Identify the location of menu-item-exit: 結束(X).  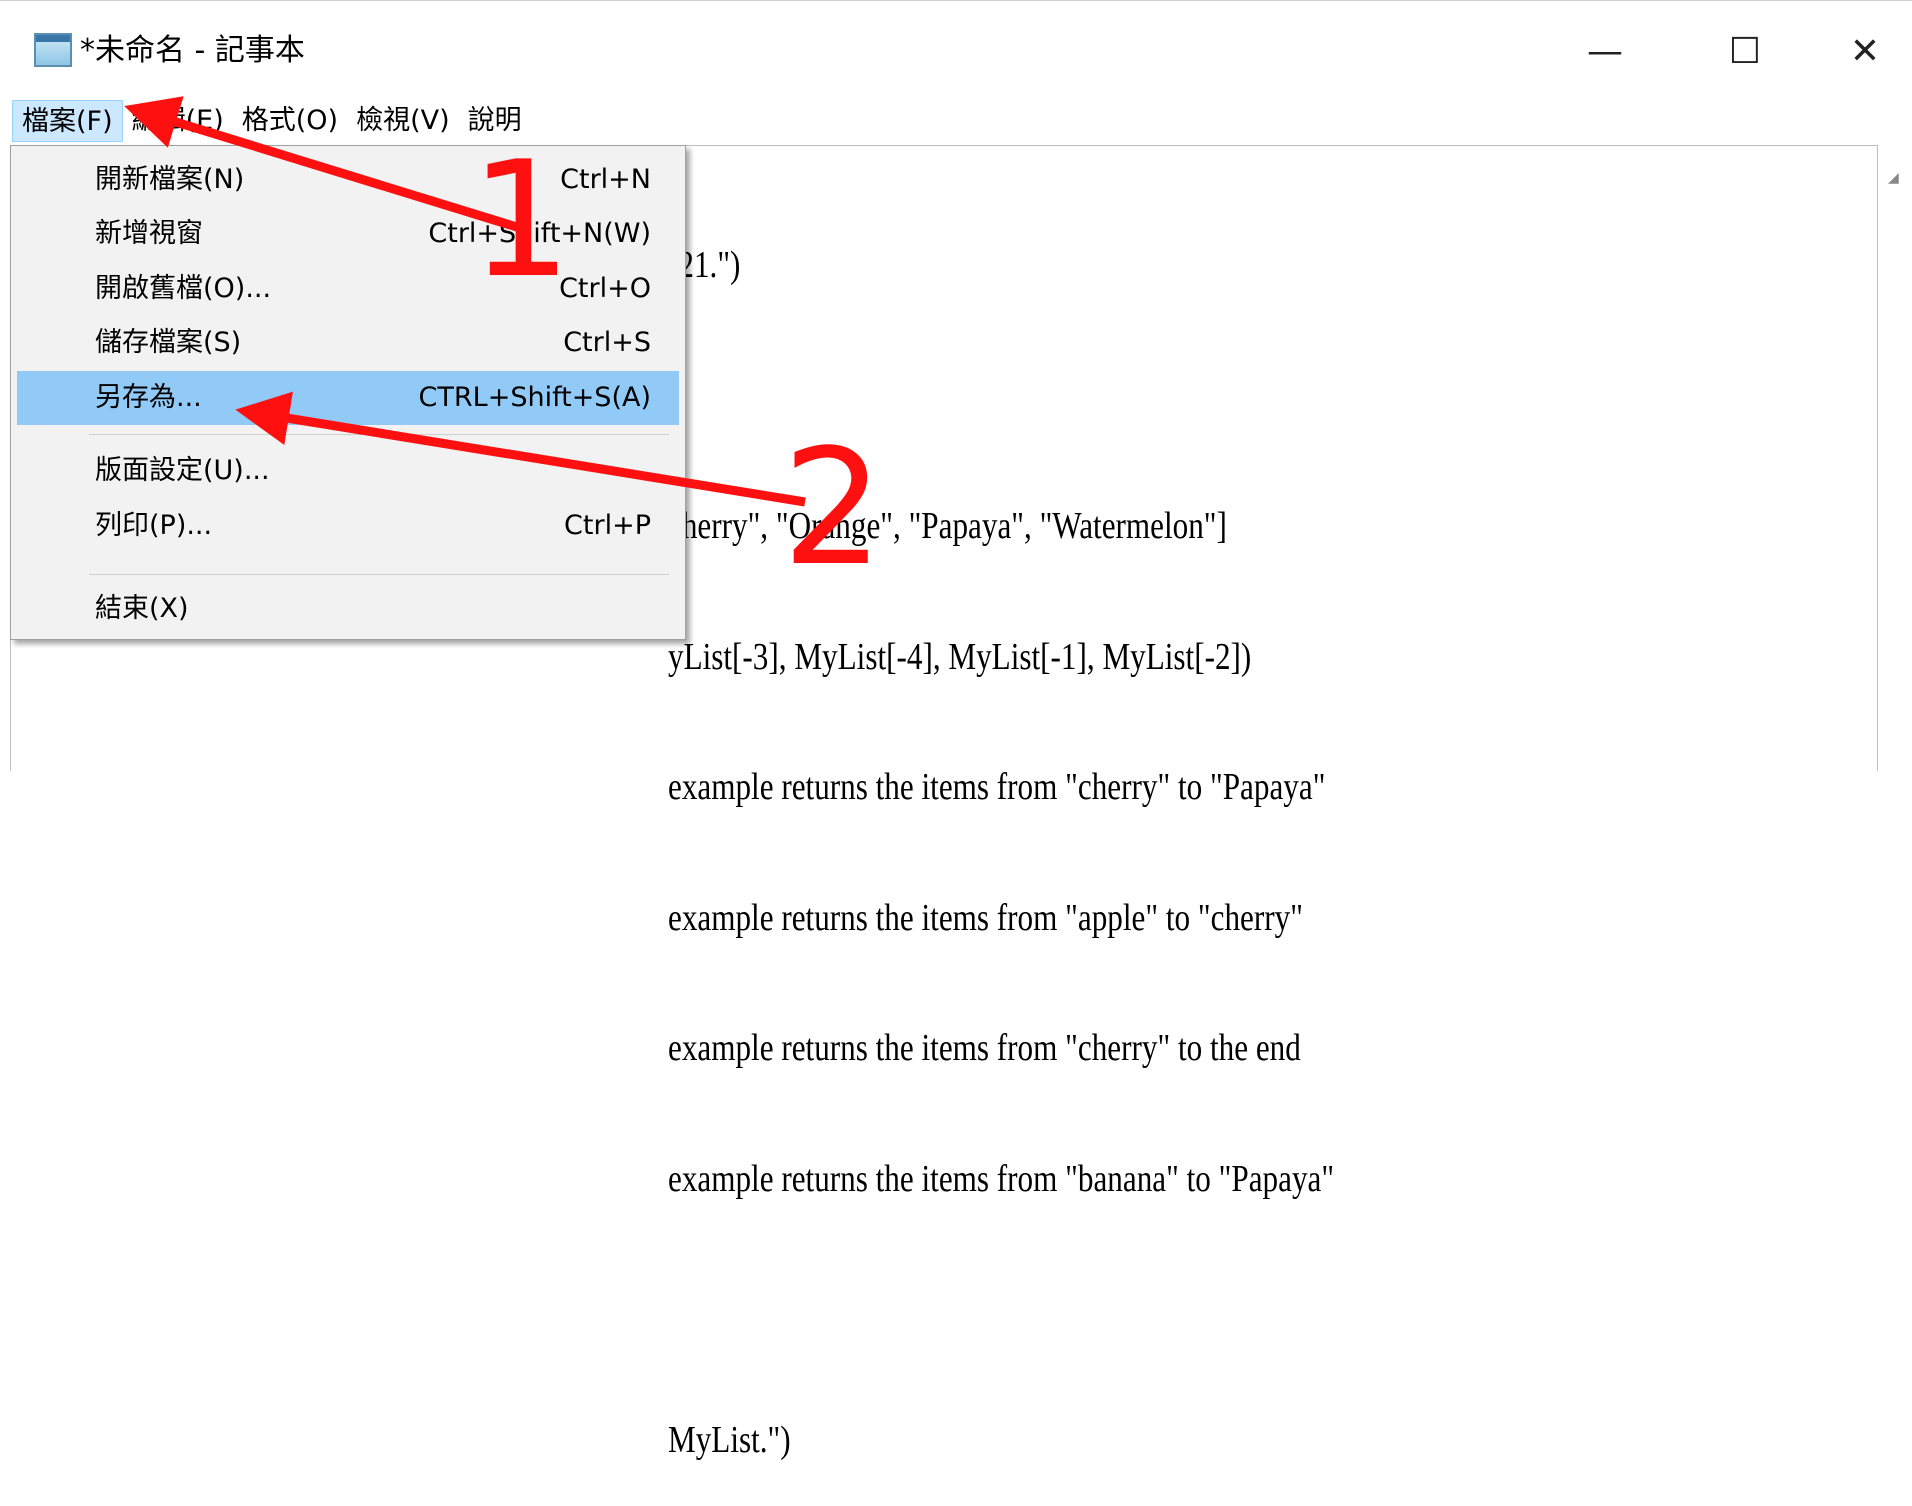
(348, 609).